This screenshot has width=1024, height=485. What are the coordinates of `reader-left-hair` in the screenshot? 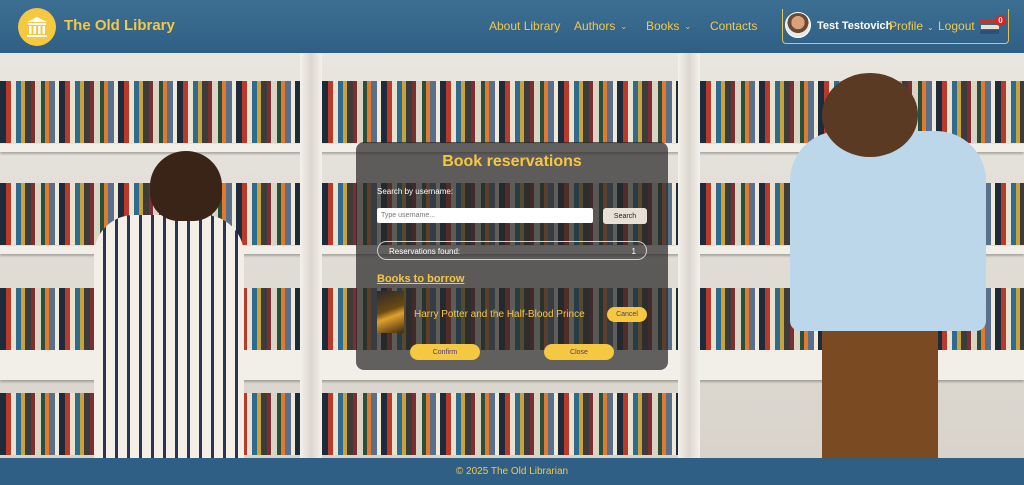 It's located at (186, 186).